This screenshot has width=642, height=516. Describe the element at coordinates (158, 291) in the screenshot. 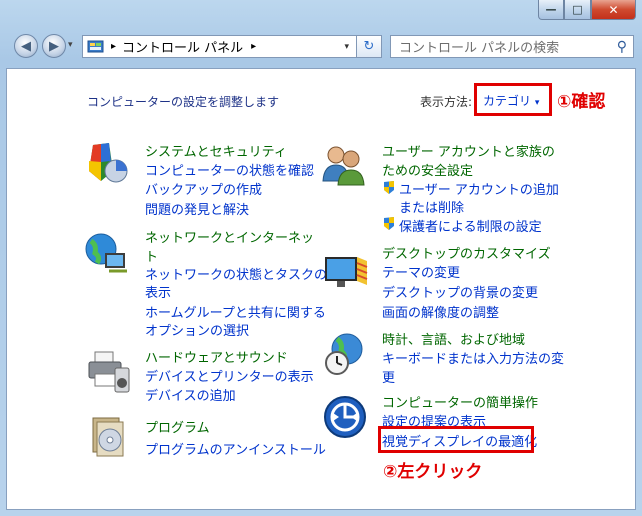

I see `view-network-status-link-cont: 表示` at that location.